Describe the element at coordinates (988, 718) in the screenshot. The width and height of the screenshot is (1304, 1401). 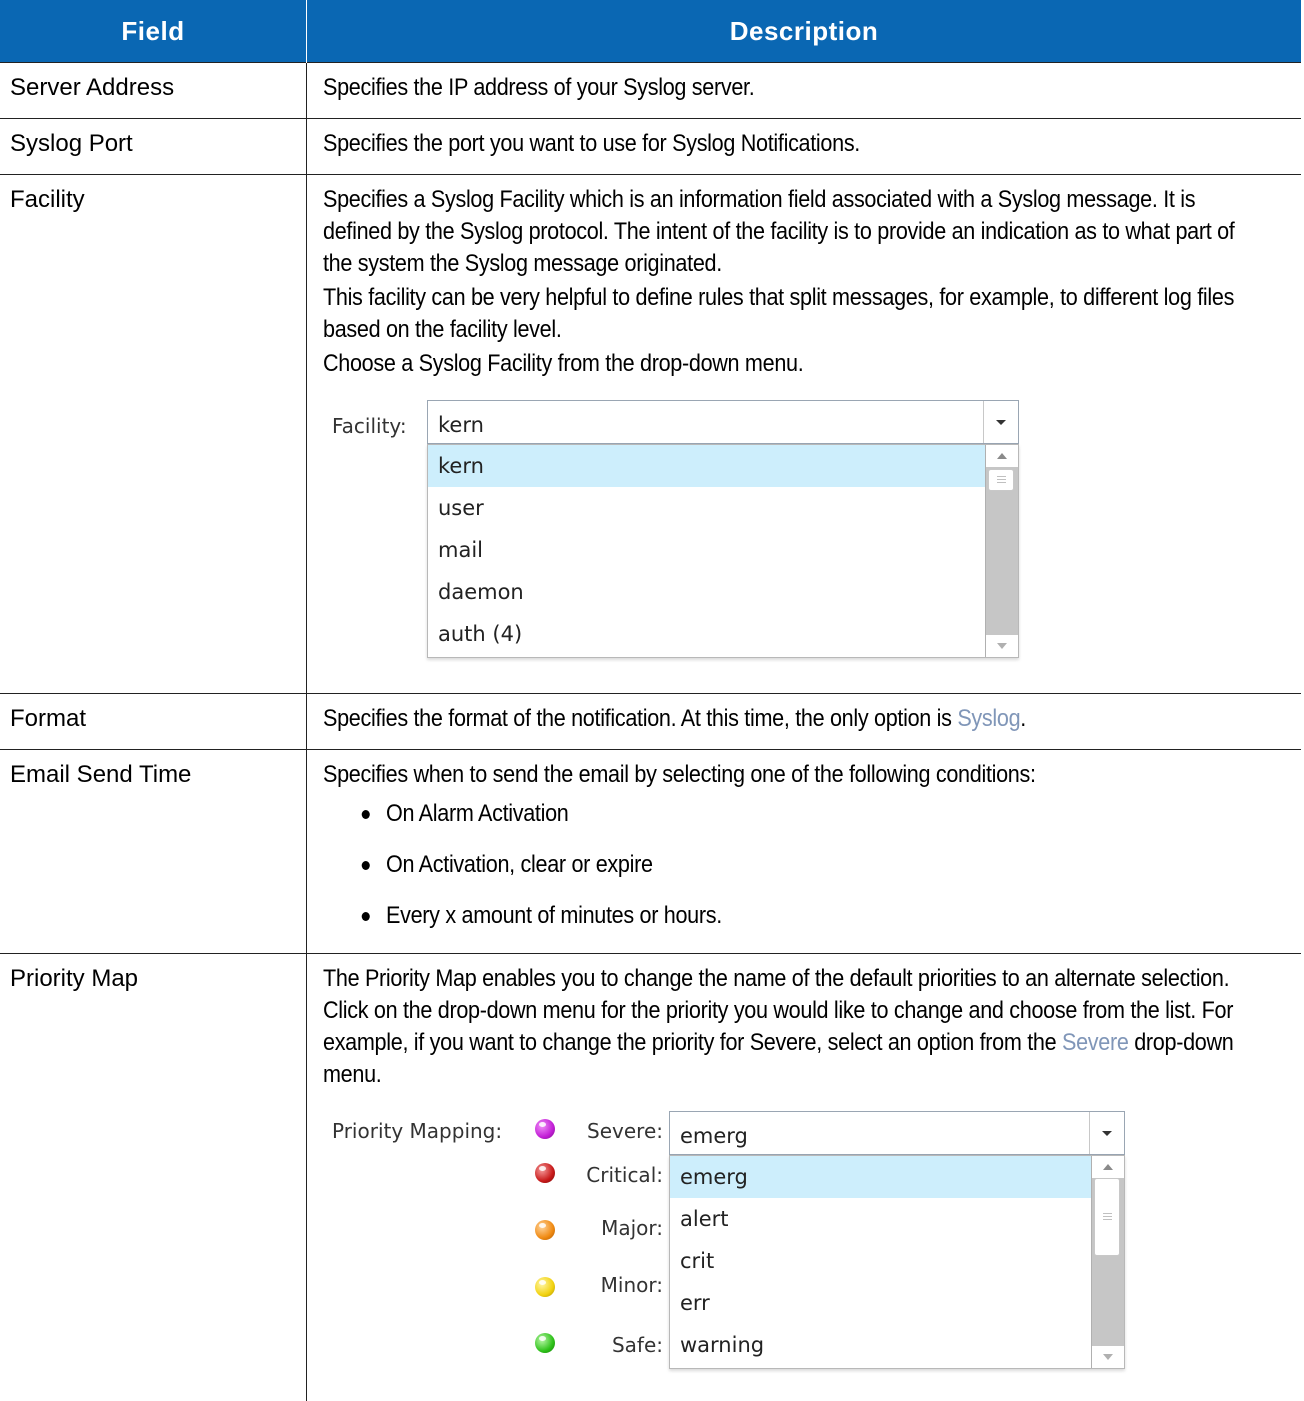
I see `syslog-link: Syslog` at that location.